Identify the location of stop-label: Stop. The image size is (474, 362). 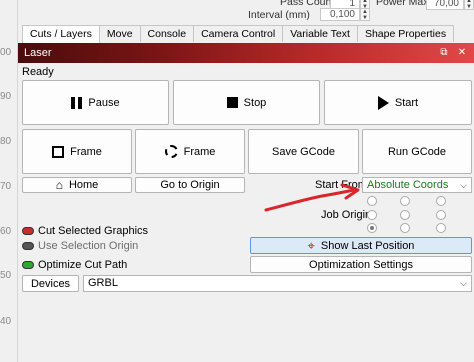
(255, 102).